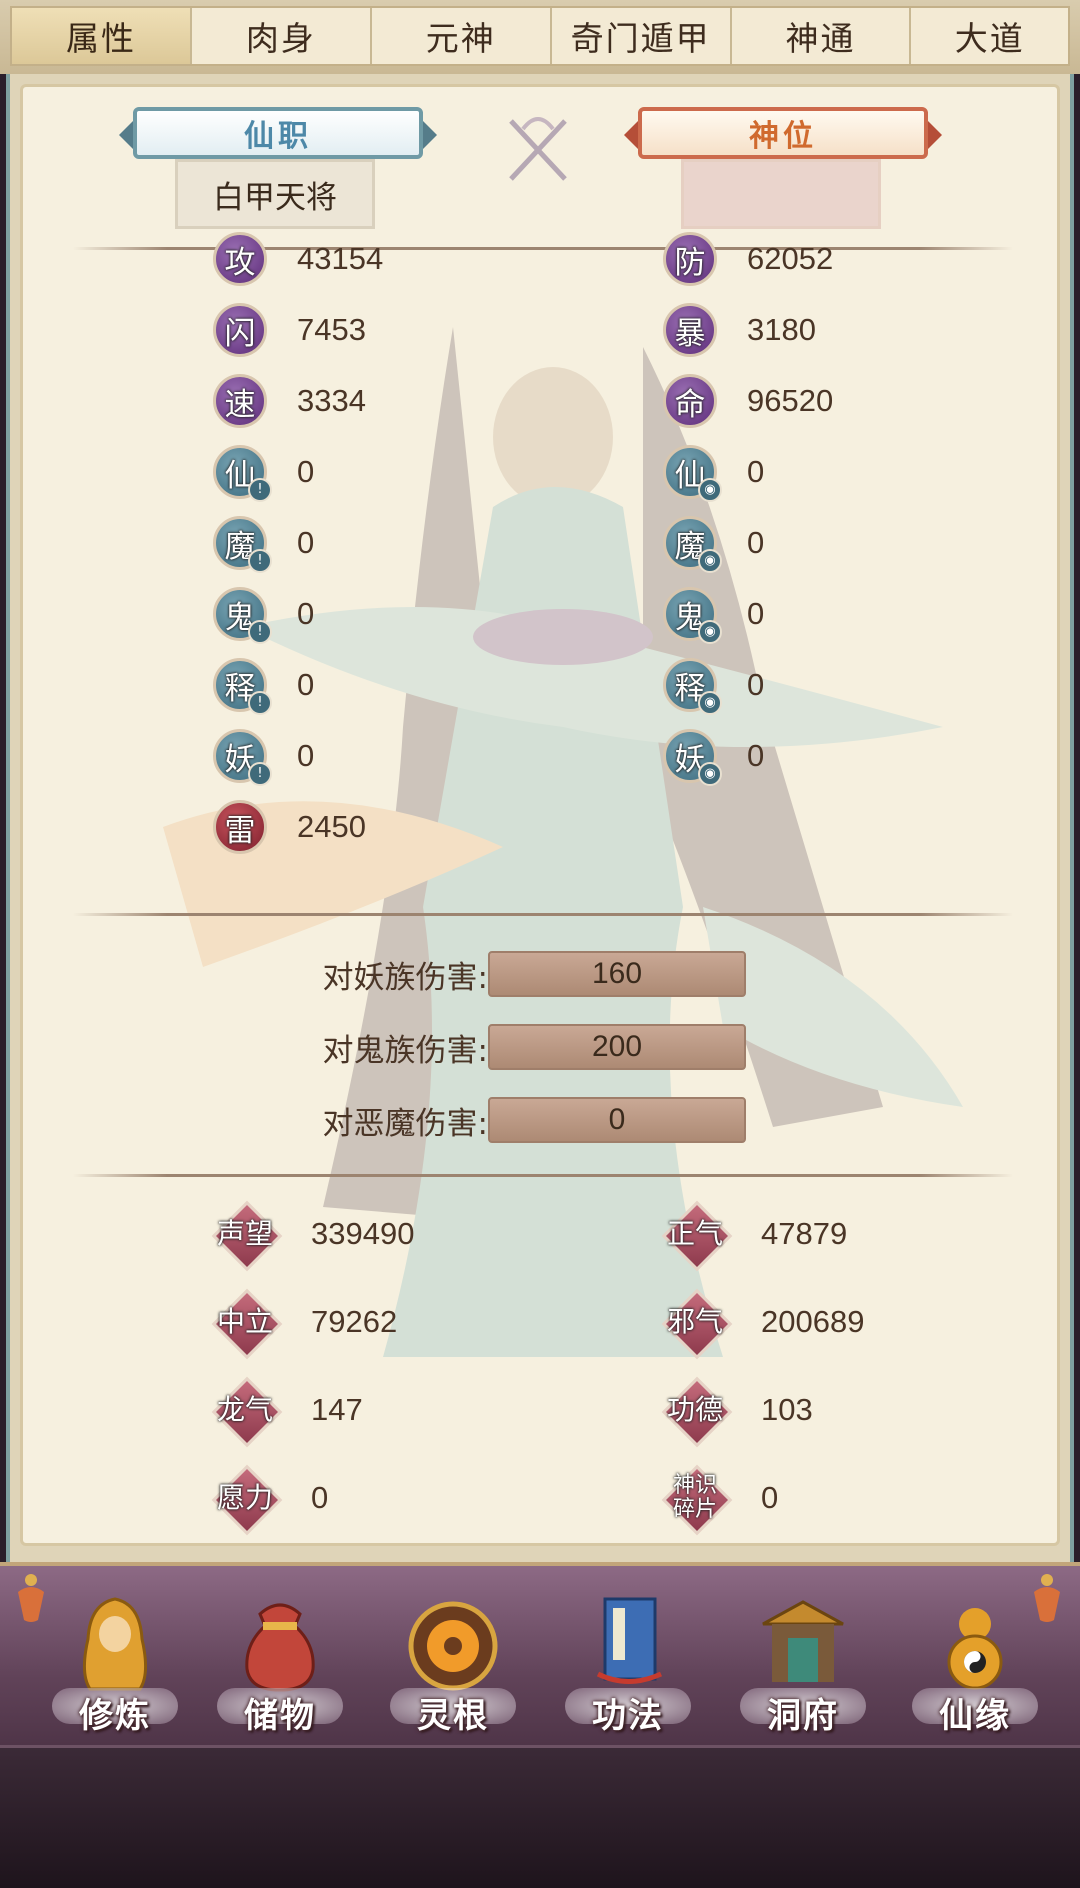  Describe the element at coordinates (739, 330) in the screenshot. I see `stat-crit: 暴 3180` at that location.